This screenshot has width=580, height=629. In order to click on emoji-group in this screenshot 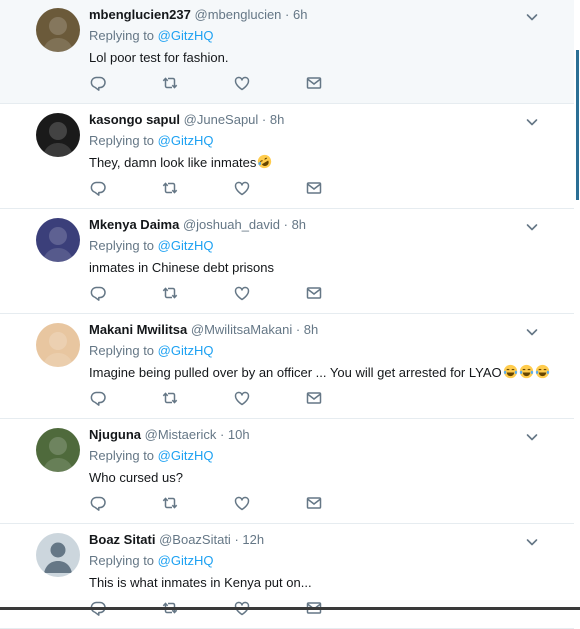, I will do `click(526, 372)`.